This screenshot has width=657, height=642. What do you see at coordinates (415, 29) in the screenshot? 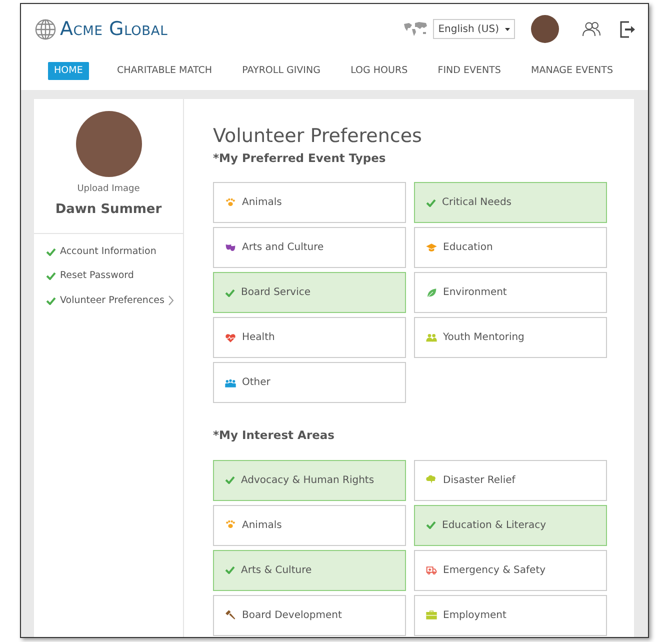
I see `world-map-icon` at bounding box center [415, 29].